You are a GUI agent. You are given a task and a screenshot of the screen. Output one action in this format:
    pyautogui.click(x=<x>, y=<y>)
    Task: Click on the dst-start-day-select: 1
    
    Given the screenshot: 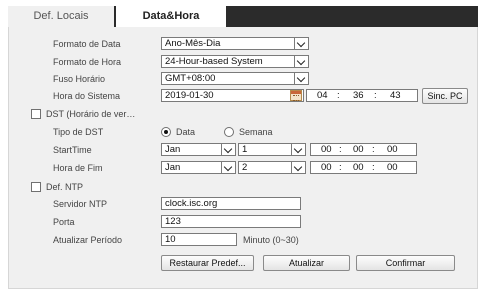 What is the action you would take?
    pyautogui.click(x=272, y=149)
    